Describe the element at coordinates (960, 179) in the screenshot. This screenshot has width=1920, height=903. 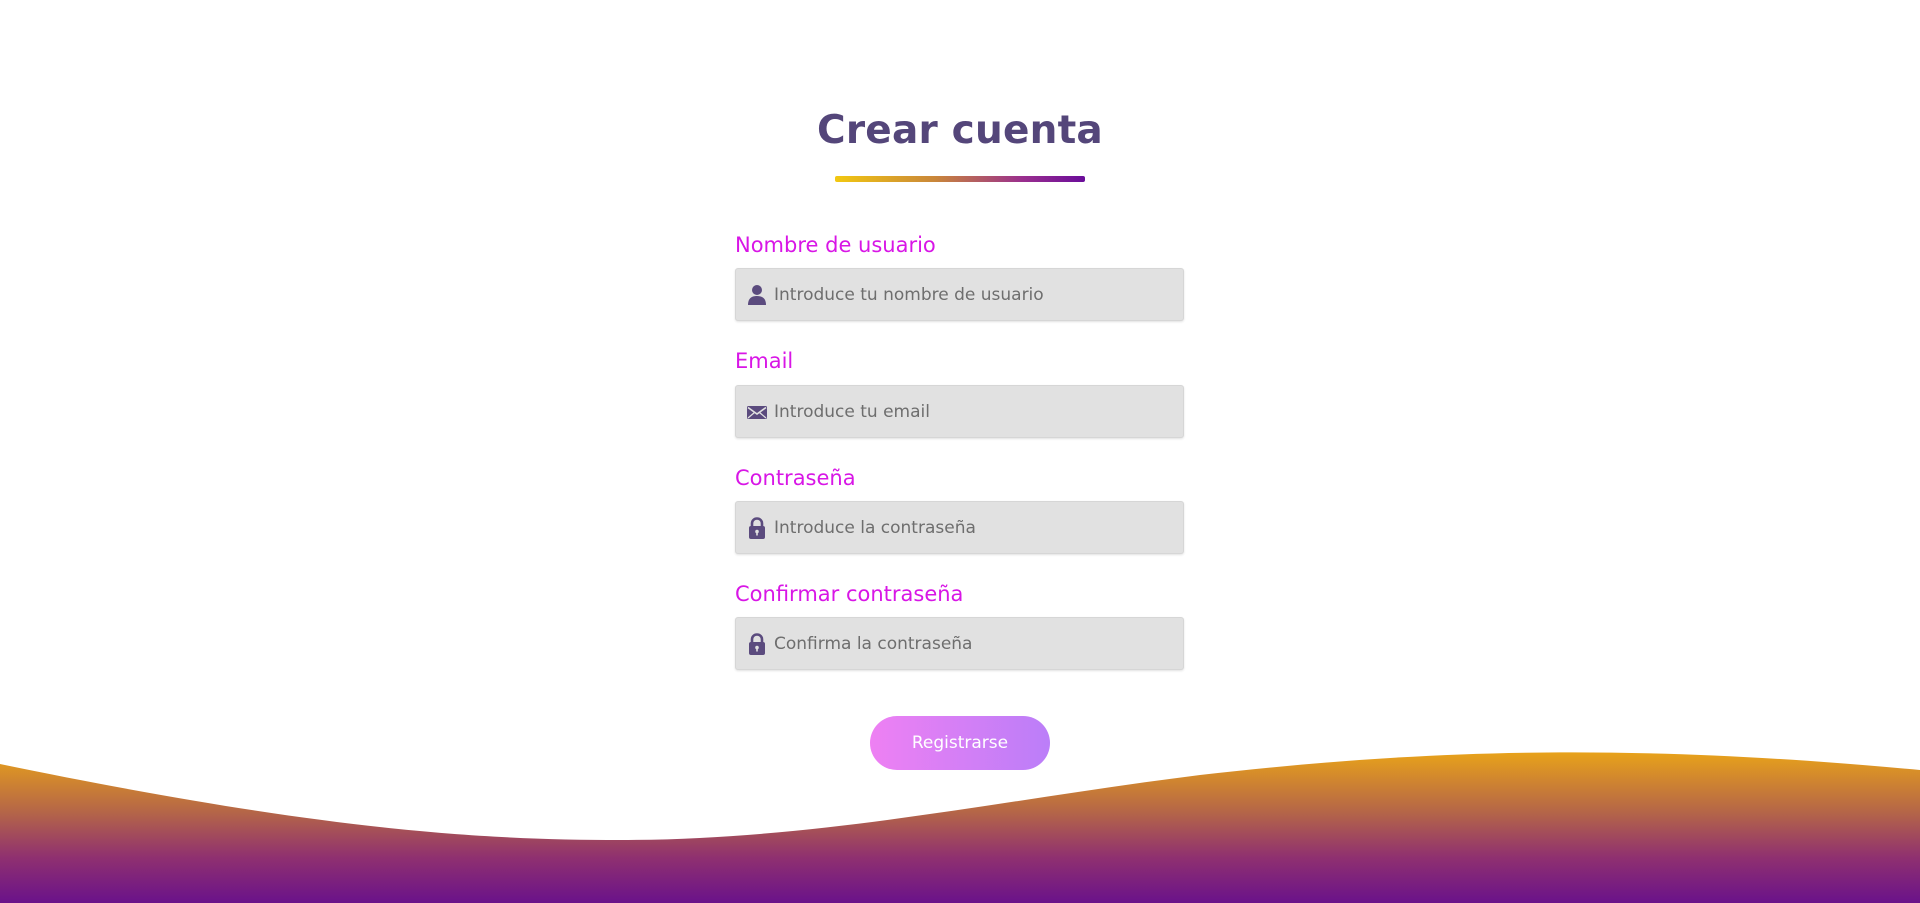
I see `title-underline` at that location.